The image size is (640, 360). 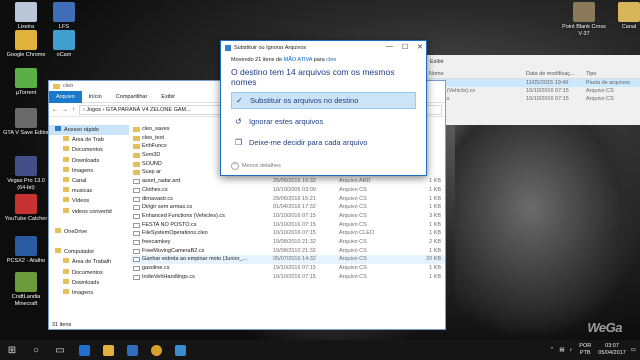 What do you see at coordinates (308, 142) in the screenshot?
I see `dialog-option-label: Deixe-me decidir para cada arquivo` at bounding box center [308, 142].